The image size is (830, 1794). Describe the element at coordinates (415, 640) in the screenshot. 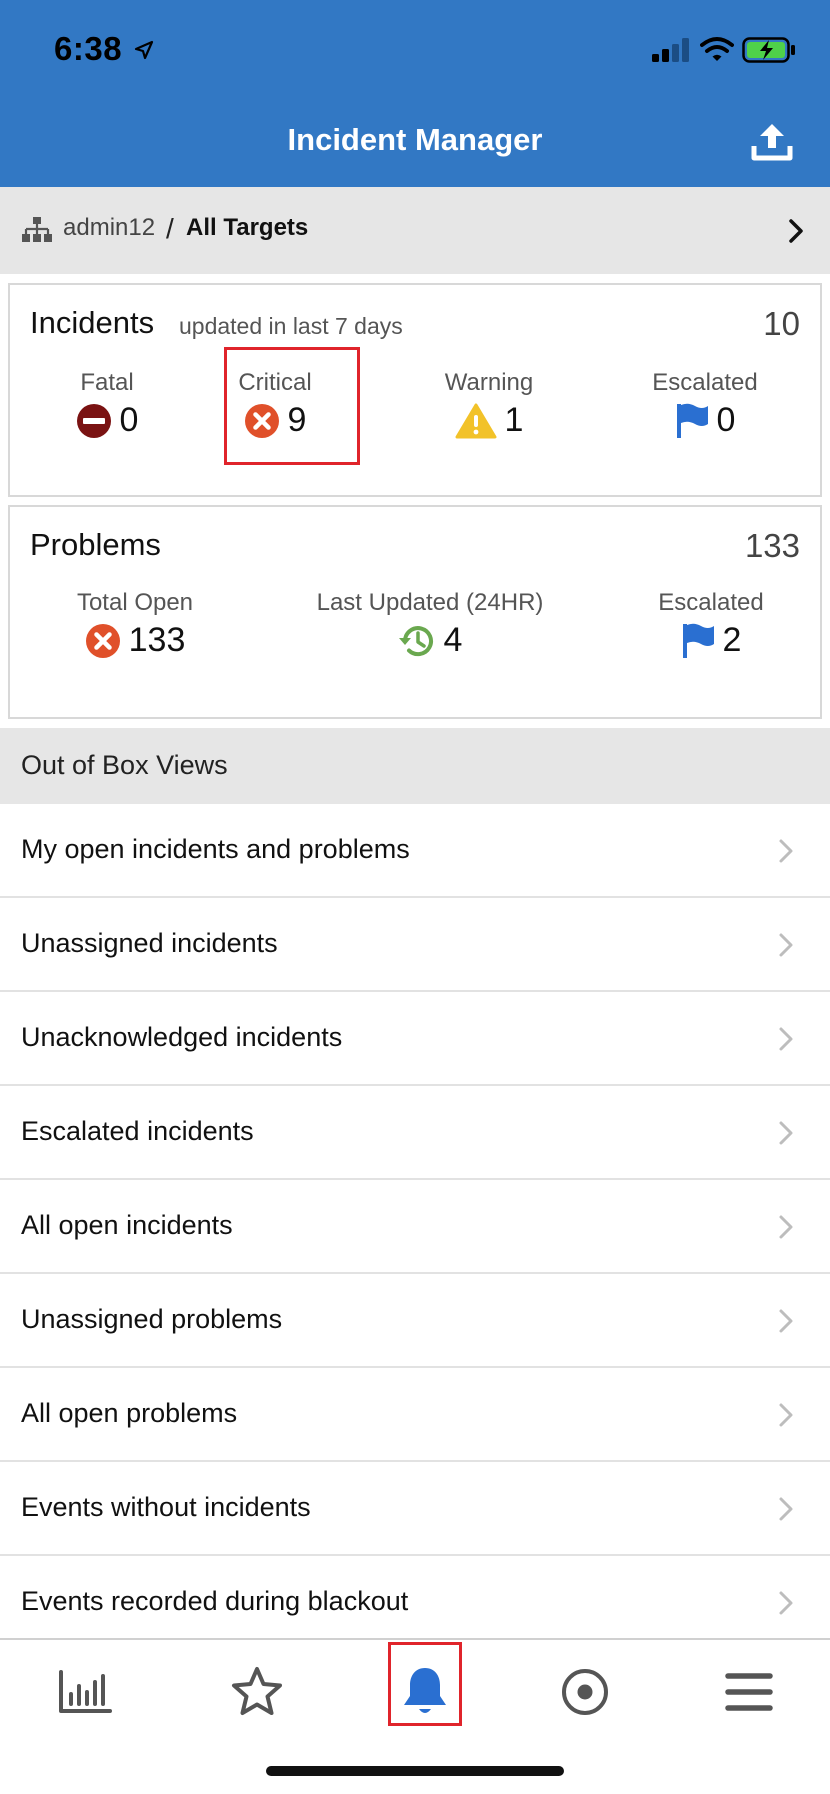

I see `history-icon` at that location.